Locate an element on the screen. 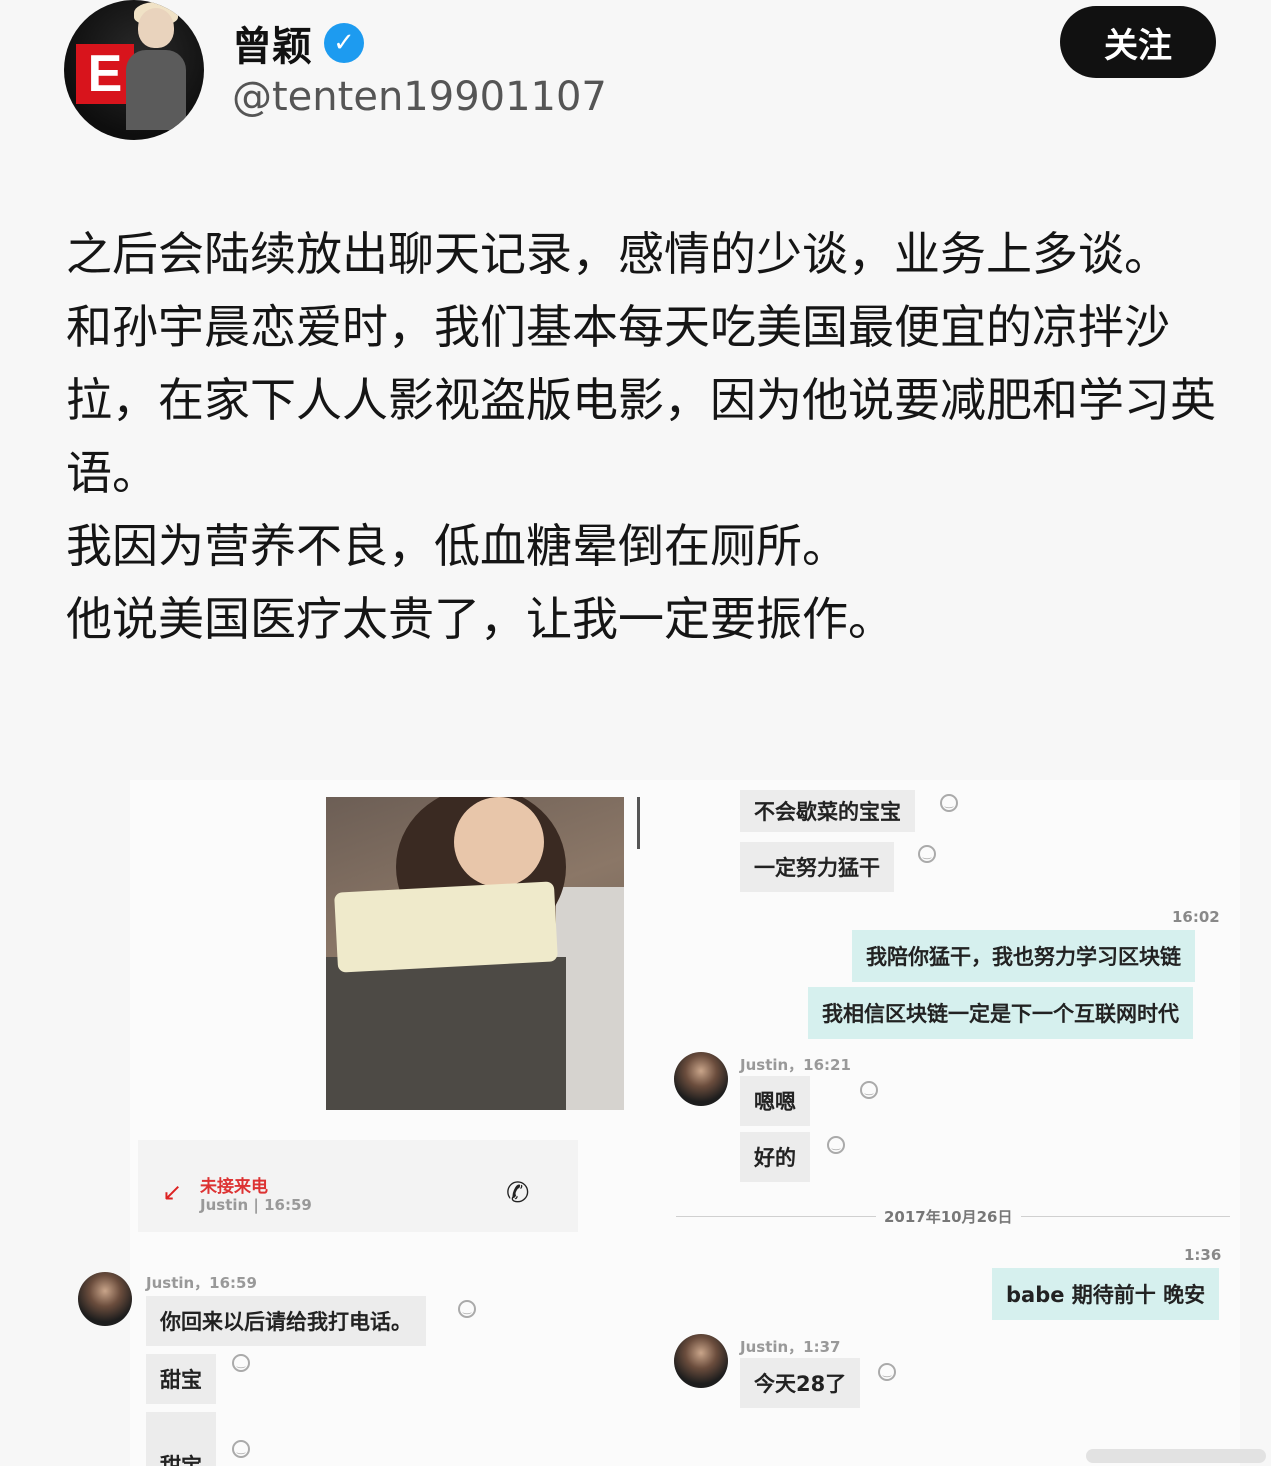 The image size is (1271, 1466). date-separator: 2017年10月26日 is located at coordinates (948, 1216).